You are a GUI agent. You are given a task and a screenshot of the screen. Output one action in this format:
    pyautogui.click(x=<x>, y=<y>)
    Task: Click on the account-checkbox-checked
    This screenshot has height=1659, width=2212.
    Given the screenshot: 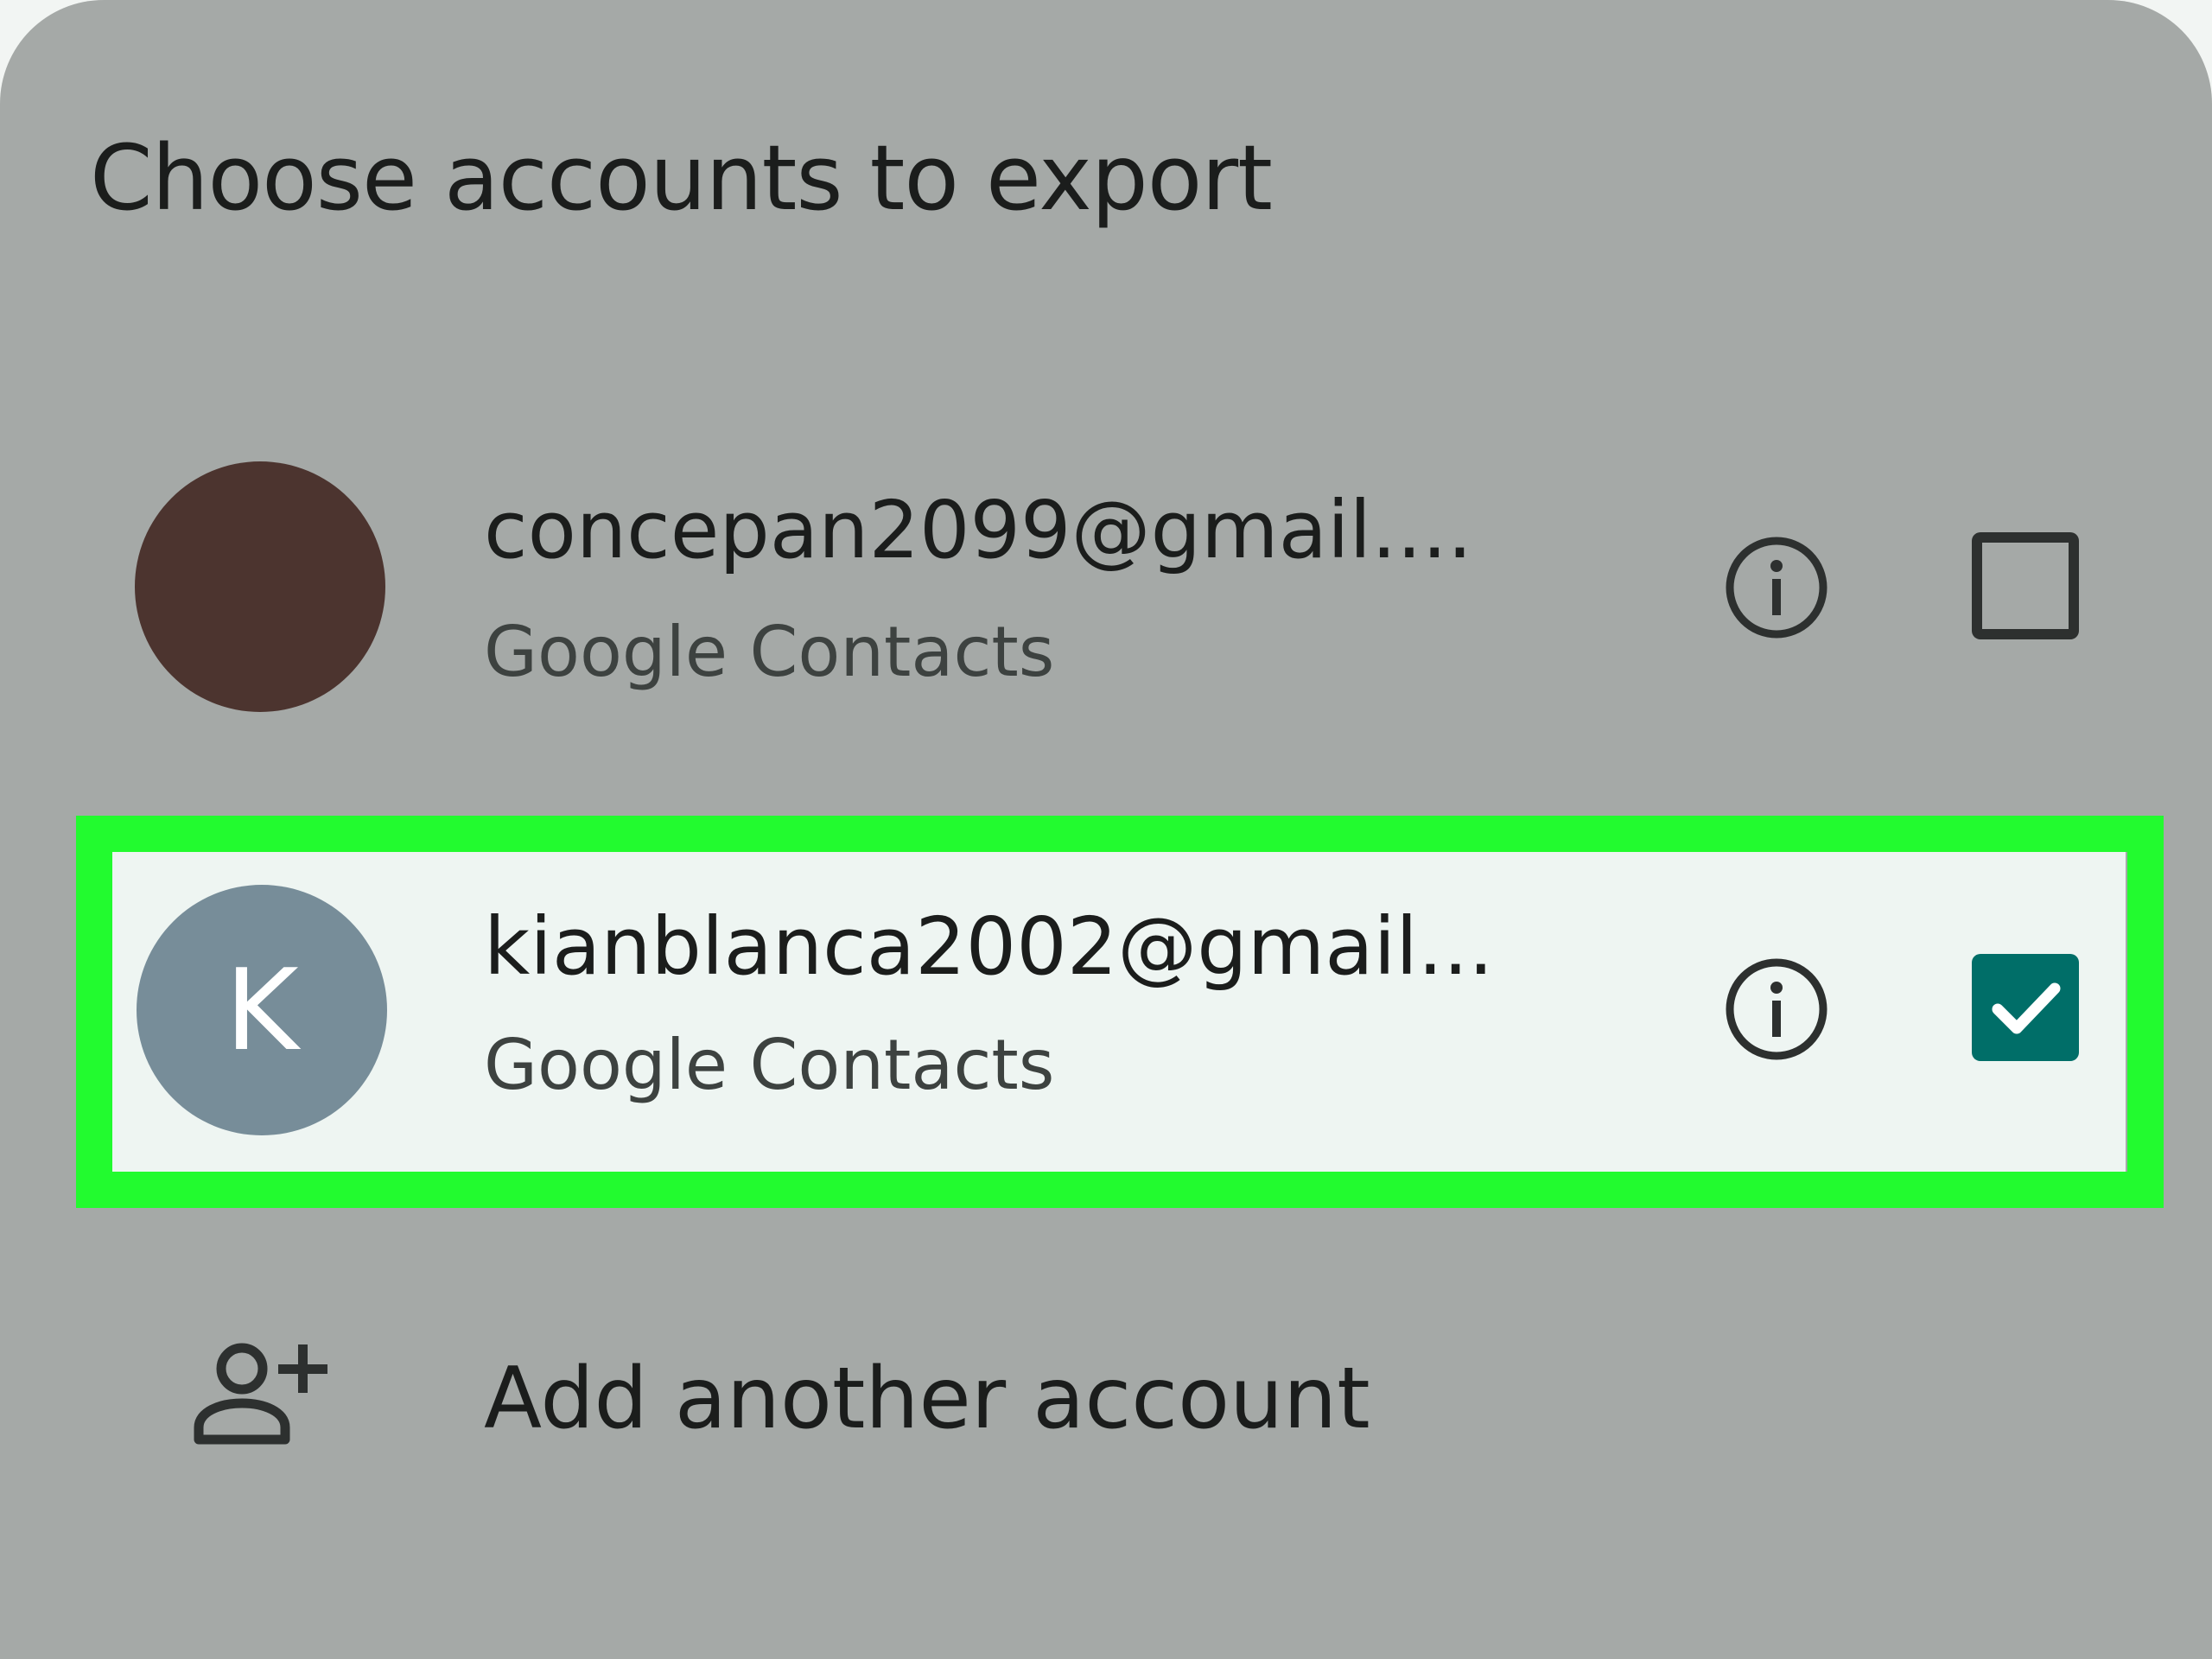 What is the action you would take?
    pyautogui.click(x=2025, y=1007)
    